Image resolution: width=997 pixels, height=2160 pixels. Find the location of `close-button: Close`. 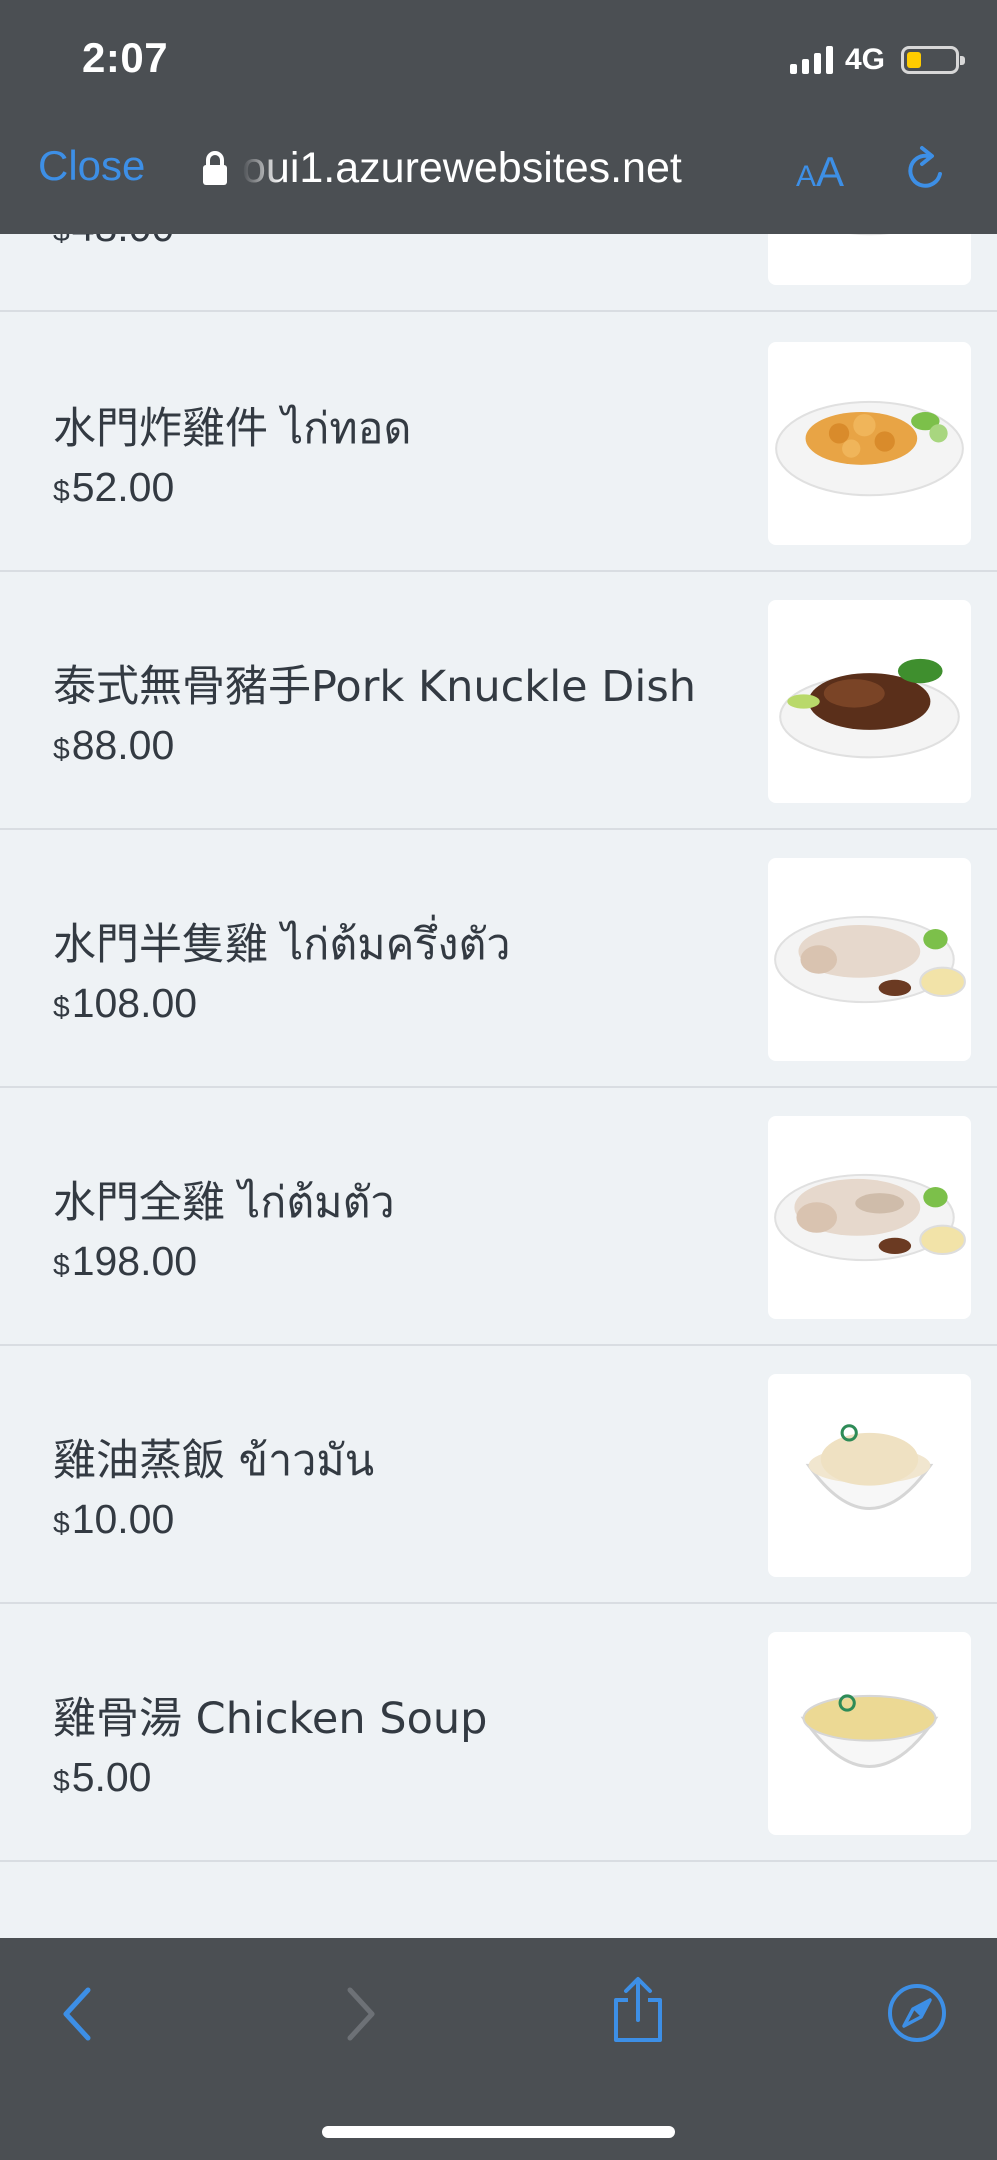

close-button: Close is located at coordinates (91, 166).